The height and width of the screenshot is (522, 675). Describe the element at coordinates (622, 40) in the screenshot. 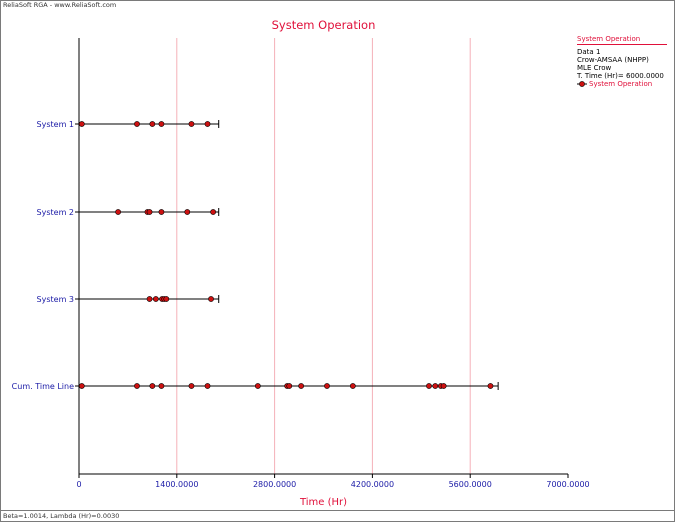

I see `legend-title: System Operation` at that location.